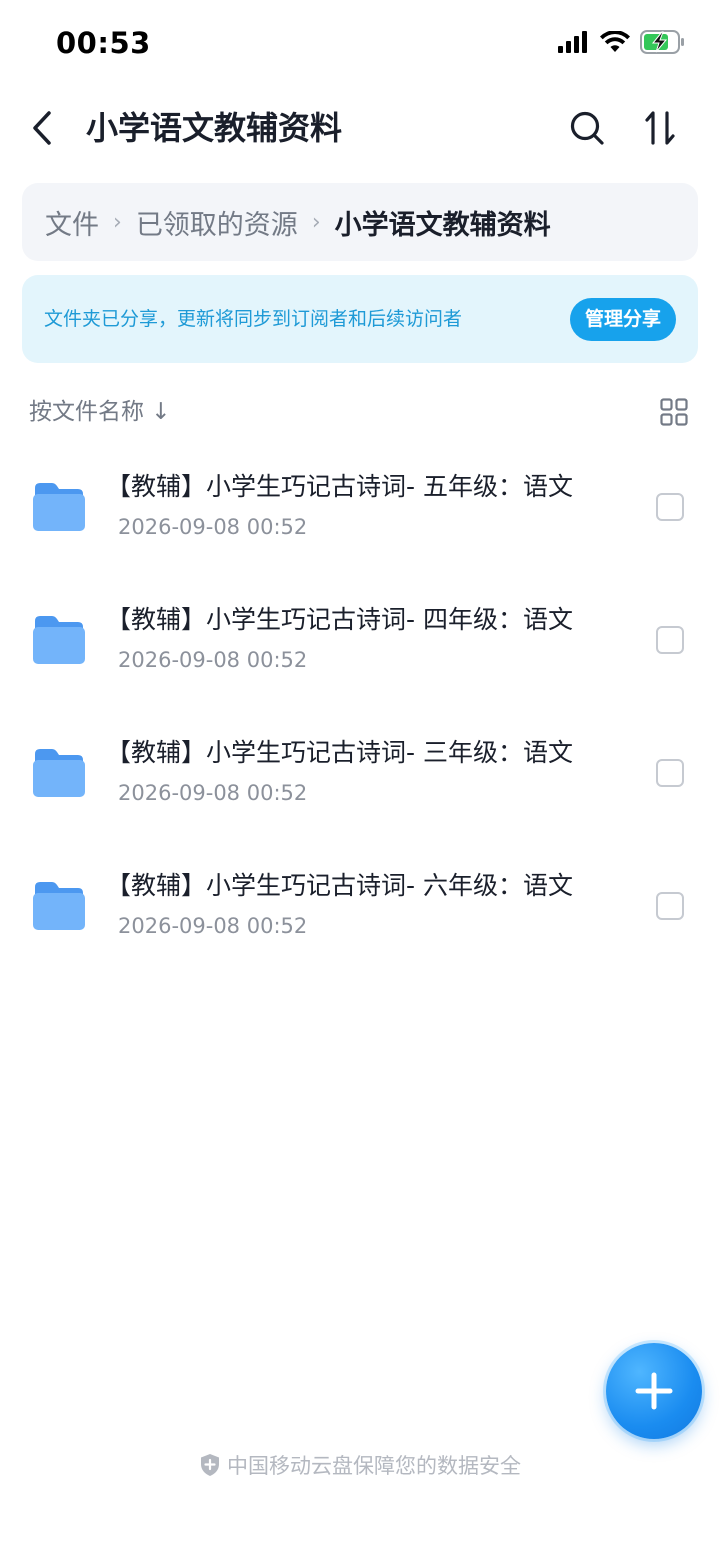 The image size is (720, 1558). I want to click on add-button, so click(654, 1391).